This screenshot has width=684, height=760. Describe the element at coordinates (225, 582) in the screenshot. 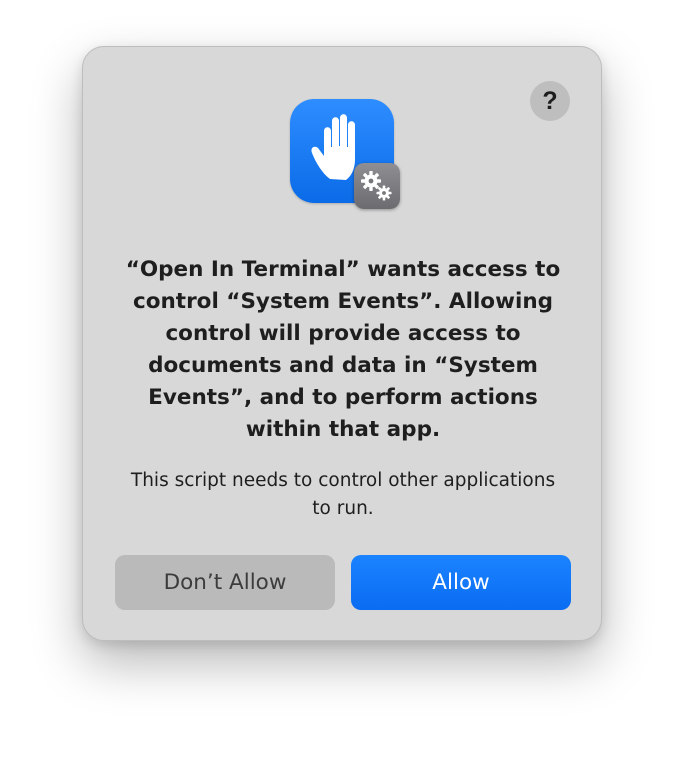

I see `dont-allow-button: Don’t Allow` at that location.